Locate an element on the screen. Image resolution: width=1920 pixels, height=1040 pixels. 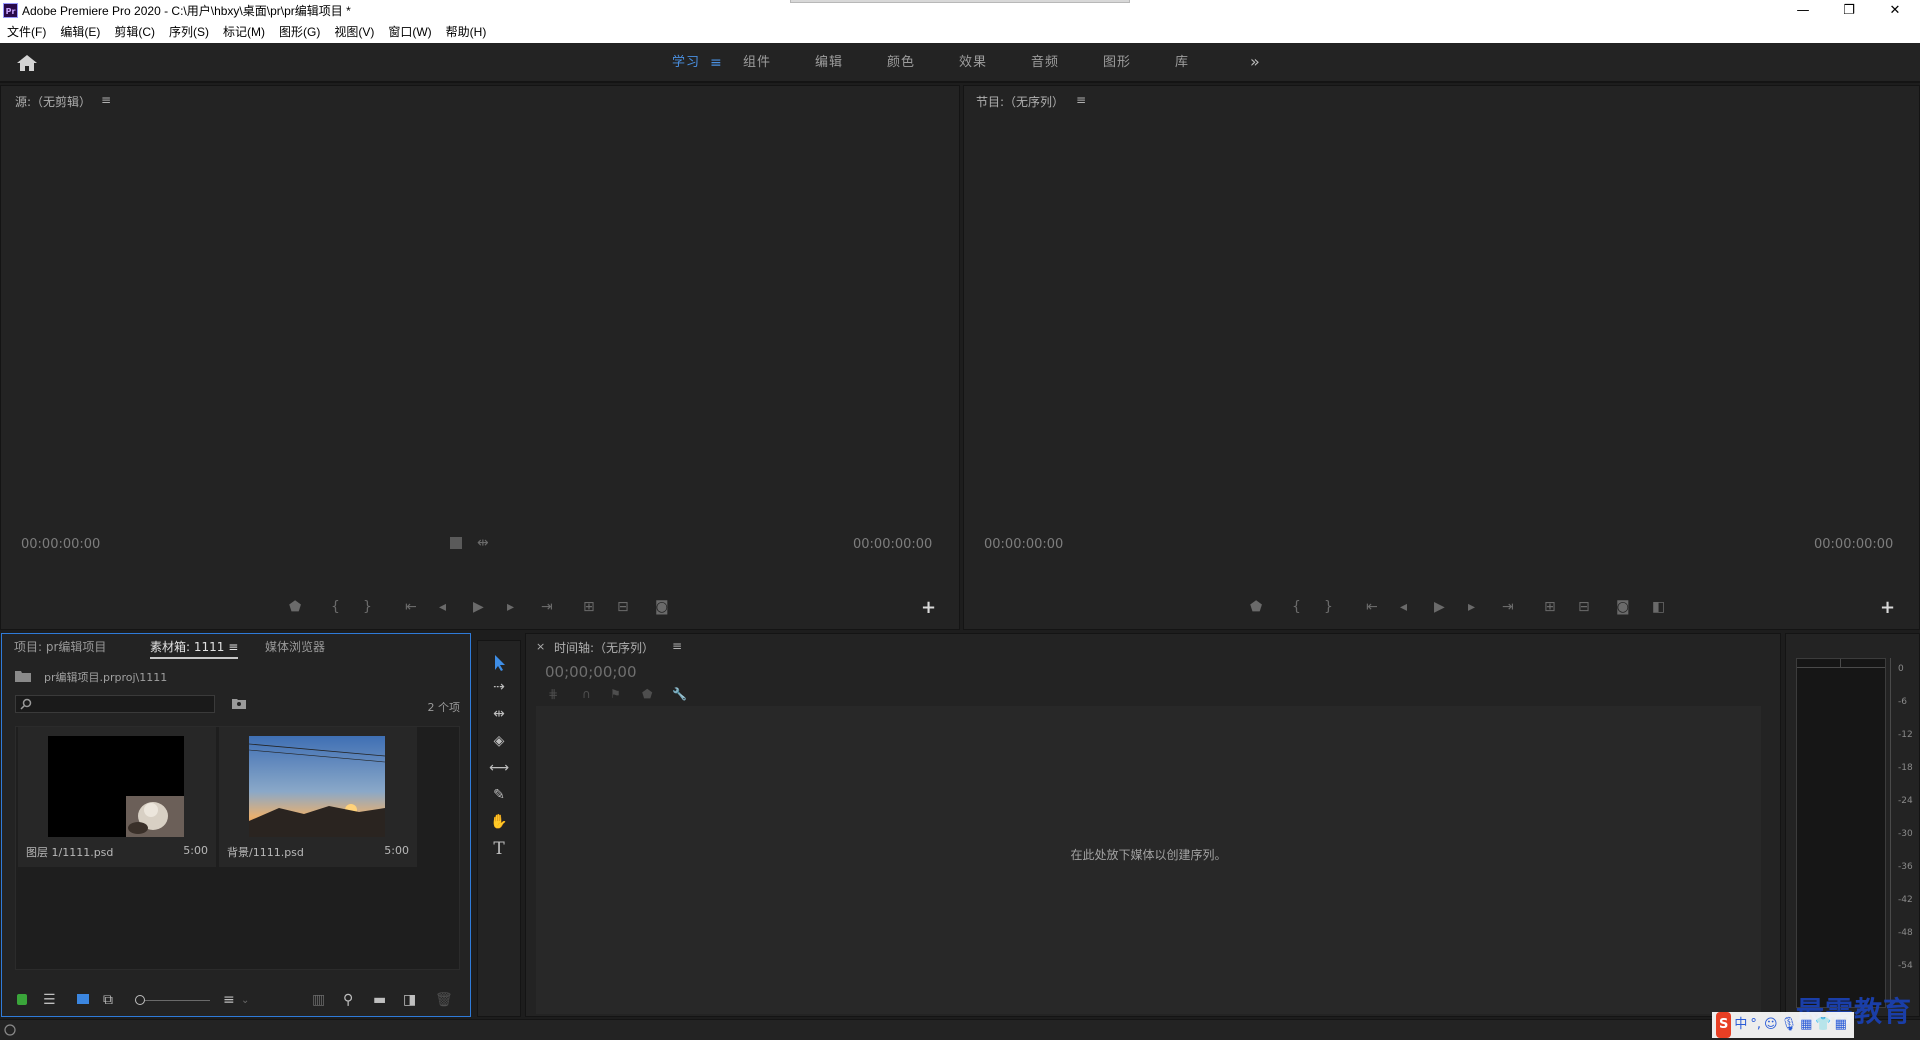
workspace-tab-learning: 学习 is located at coordinates (686, 63).